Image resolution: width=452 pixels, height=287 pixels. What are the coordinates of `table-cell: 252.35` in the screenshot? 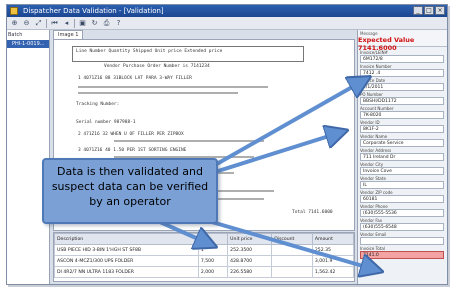 It's located at (332, 250).